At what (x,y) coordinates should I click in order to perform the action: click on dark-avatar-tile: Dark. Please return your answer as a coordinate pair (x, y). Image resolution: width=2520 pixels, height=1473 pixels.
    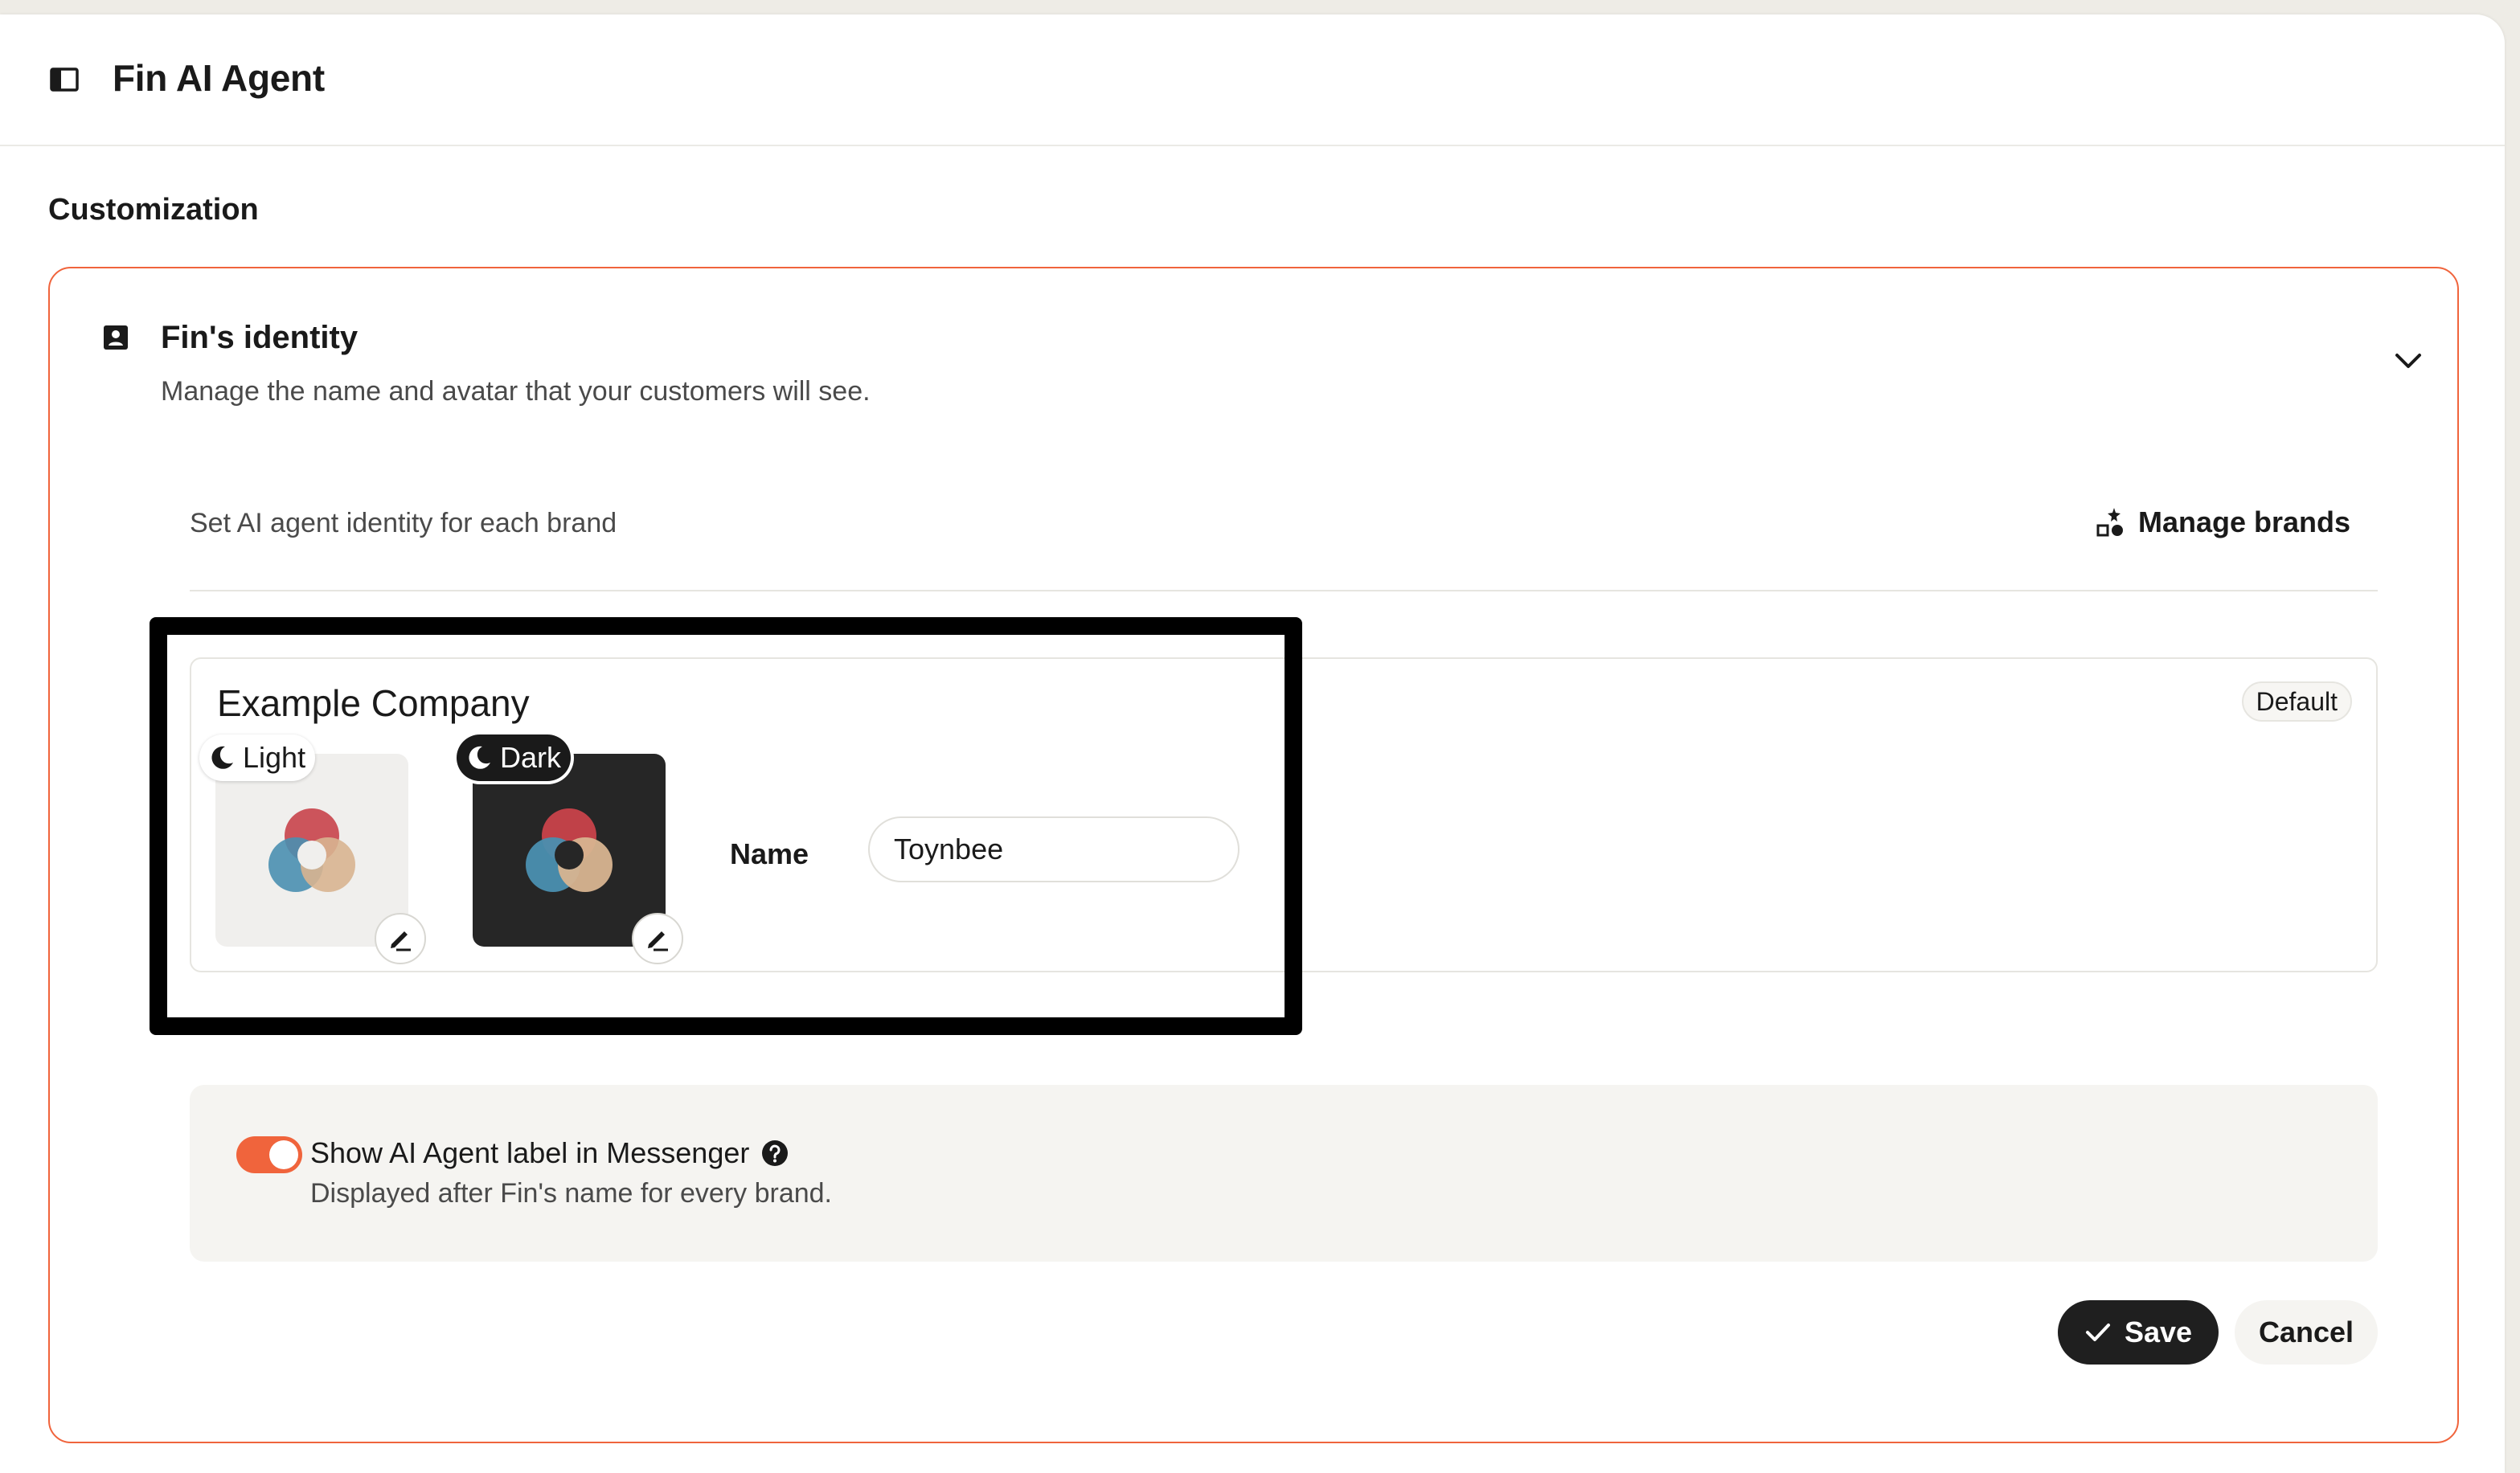
    Looking at the image, I should click on (570, 849).